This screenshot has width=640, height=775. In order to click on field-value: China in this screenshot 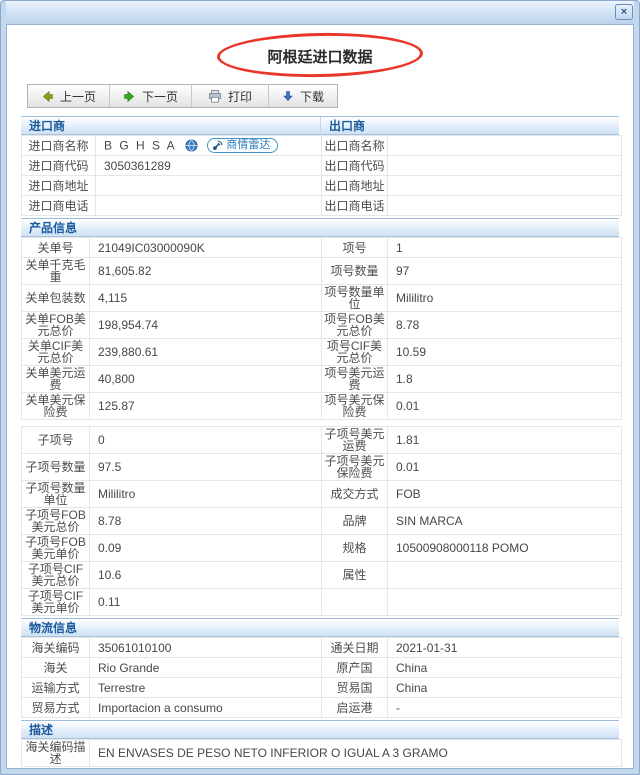, I will do `click(504, 667)`.